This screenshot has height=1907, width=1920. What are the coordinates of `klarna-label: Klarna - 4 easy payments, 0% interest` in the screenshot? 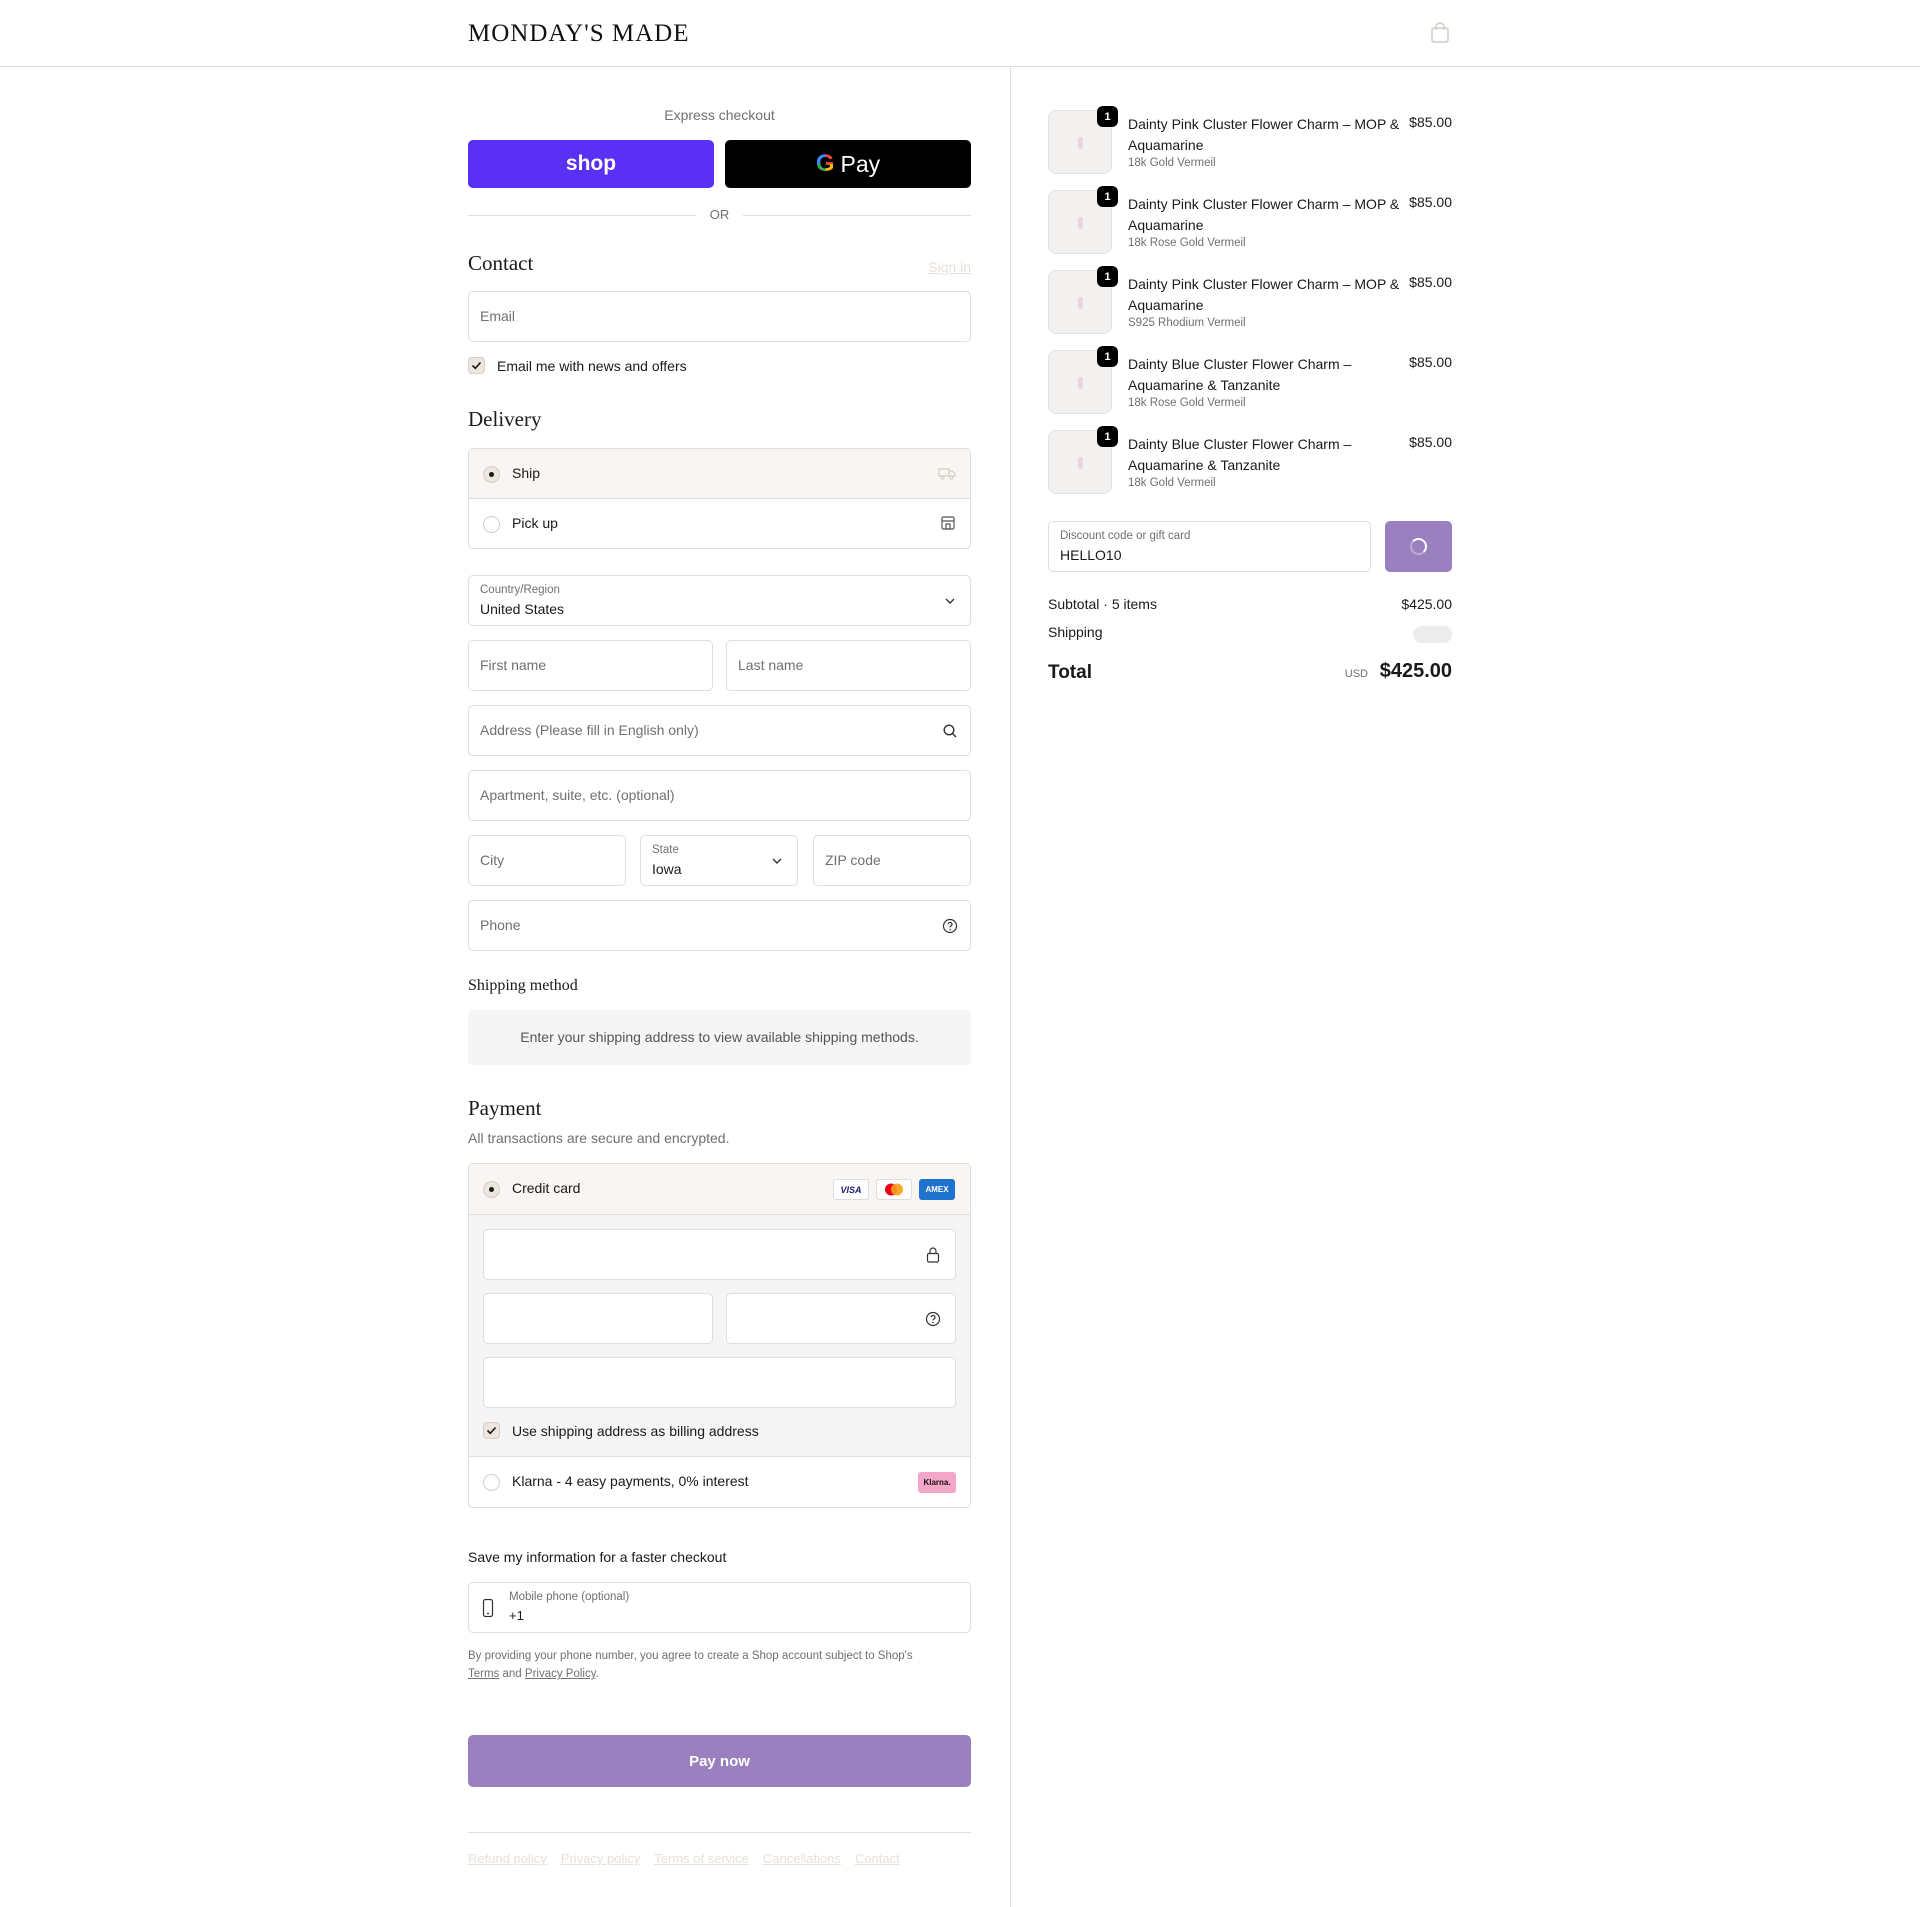 It's located at (630, 1481).